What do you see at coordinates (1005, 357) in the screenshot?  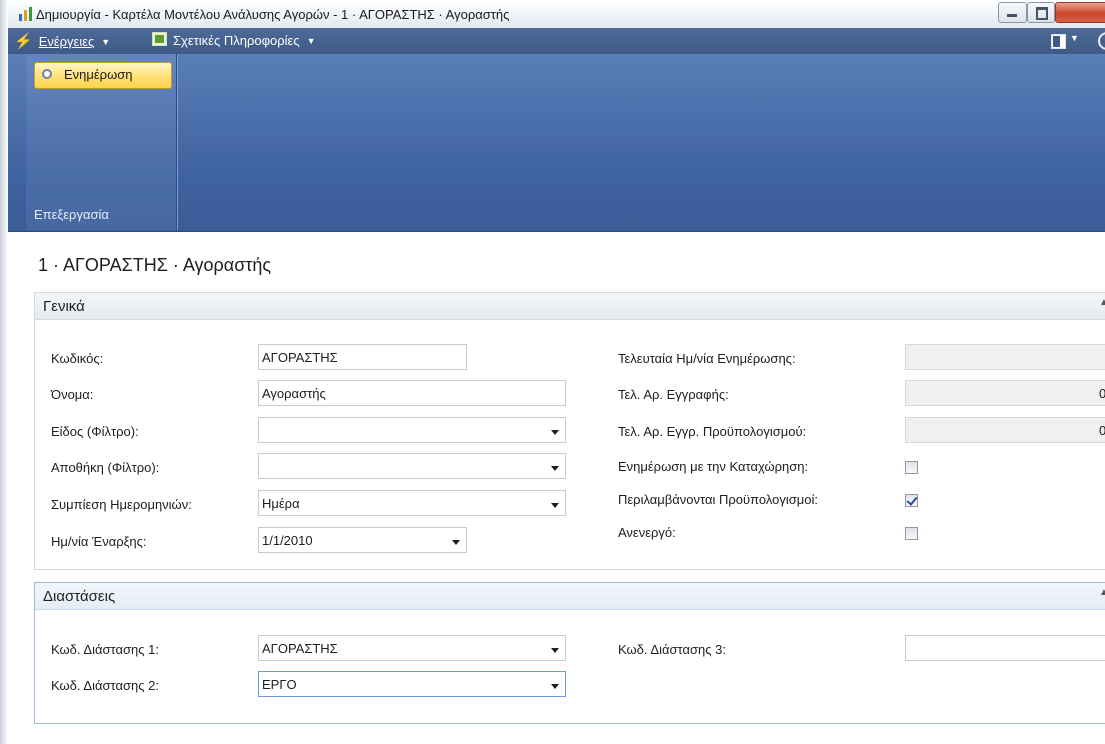 I see `last-date-updated-field` at bounding box center [1005, 357].